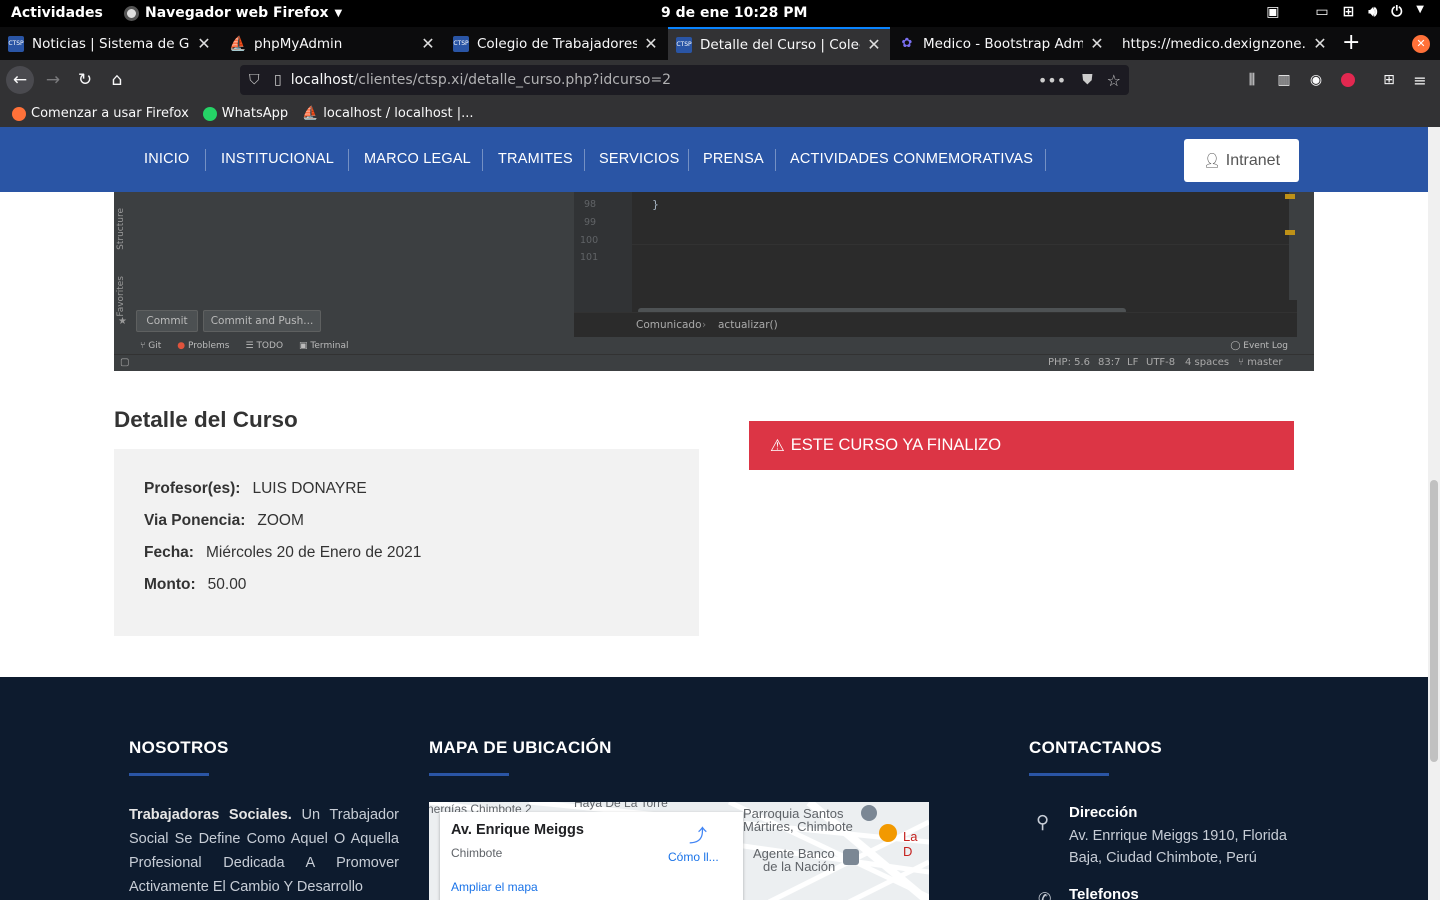 The height and width of the screenshot is (900, 1440). What do you see at coordinates (1421, 44) in the screenshot?
I see `close-window-icon: ✕` at bounding box center [1421, 44].